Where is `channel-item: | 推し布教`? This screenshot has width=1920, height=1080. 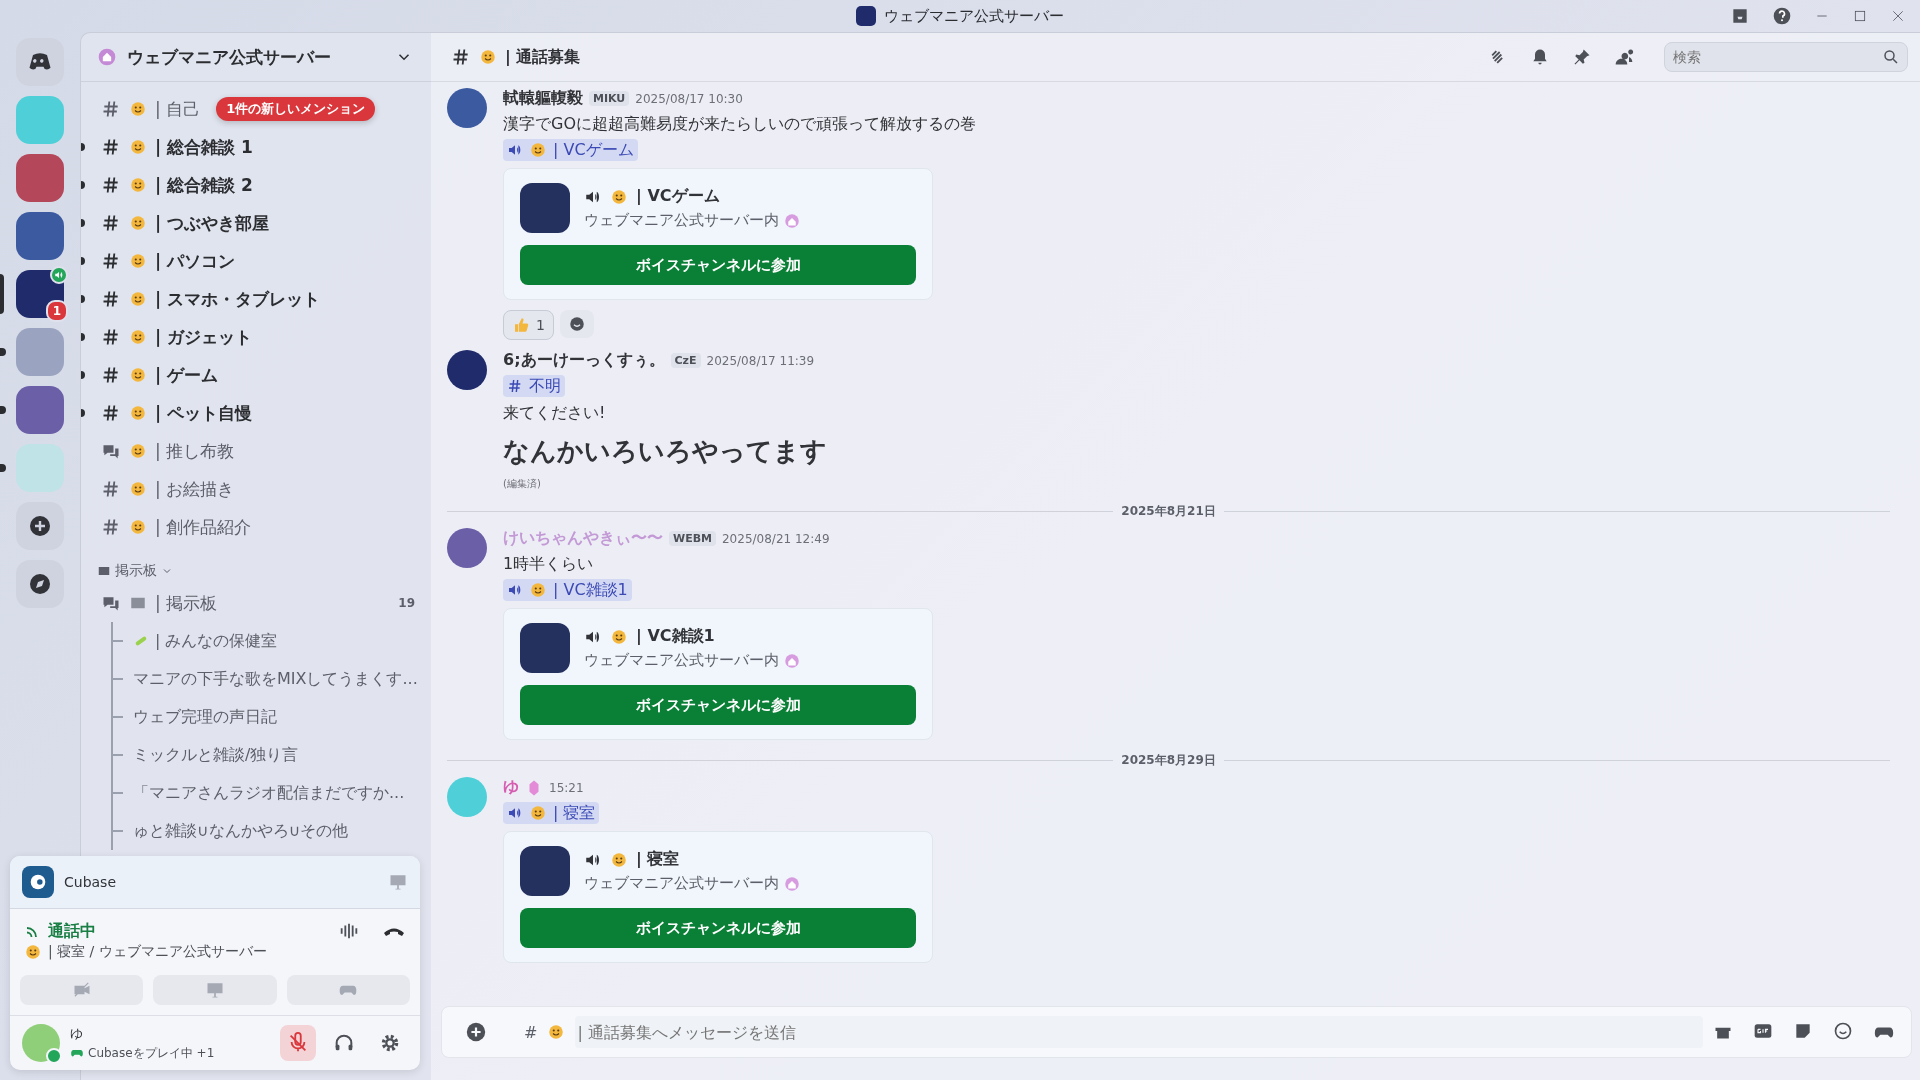 channel-item: | 推し布教 is located at coordinates (252, 451).